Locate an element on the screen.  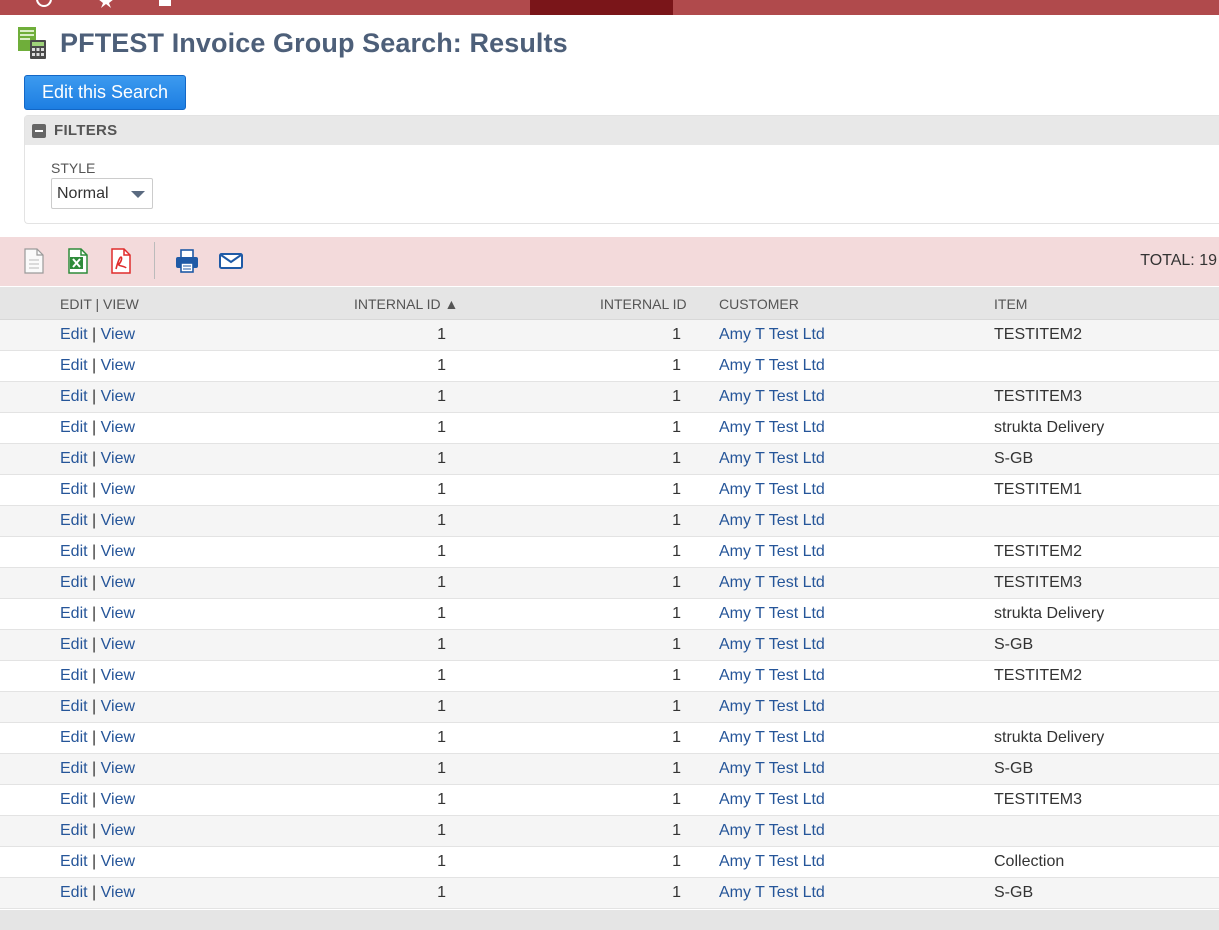
csv-export-icon is located at coordinates (34, 261).